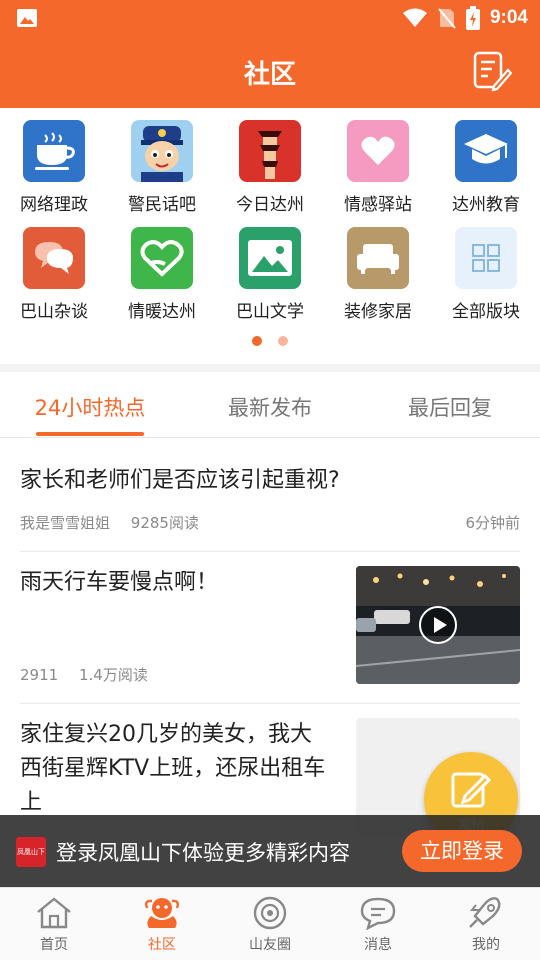  I want to click on feed-tabs: 24小时热点 最新发布 最后回复, so click(270, 405).